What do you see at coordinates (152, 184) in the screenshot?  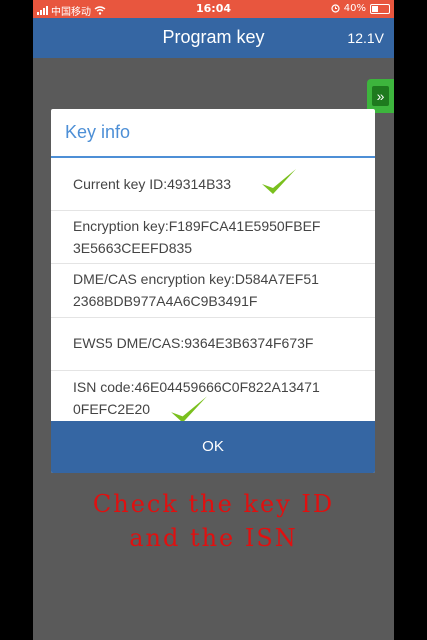 I see `key-id-text: Current key ID:49314B33` at bounding box center [152, 184].